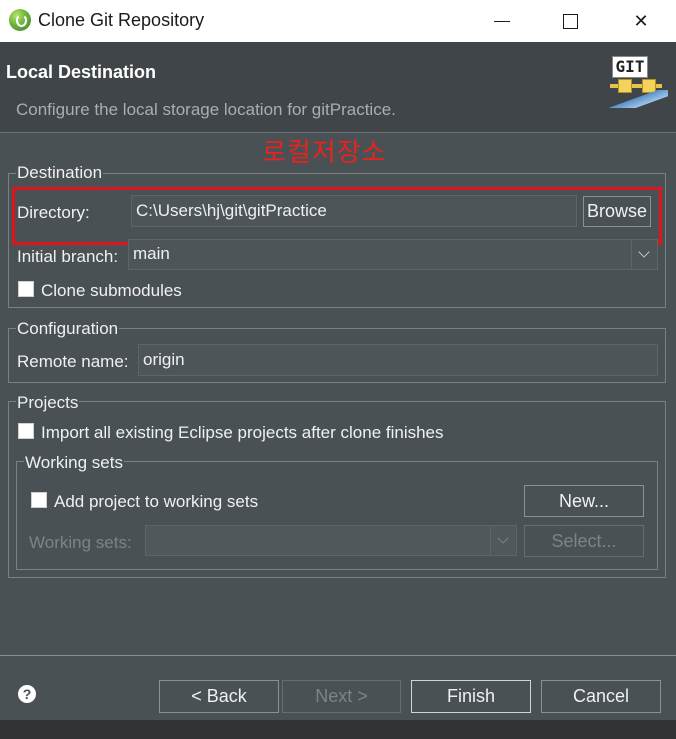 This screenshot has width=676, height=739. I want to click on window-title: Clone Git Repository, so click(121, 20).